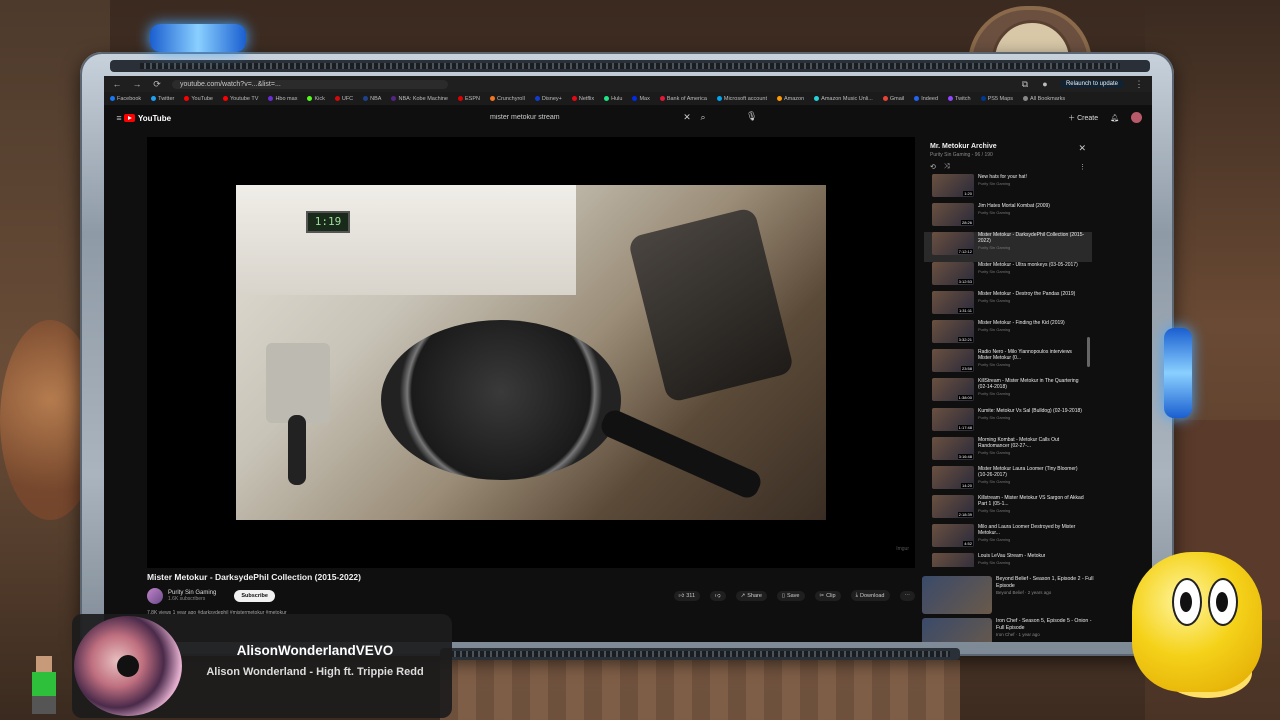 The image size is (1280, 720). I want to click on dislike-button: 👎︎, so click(718, 595).